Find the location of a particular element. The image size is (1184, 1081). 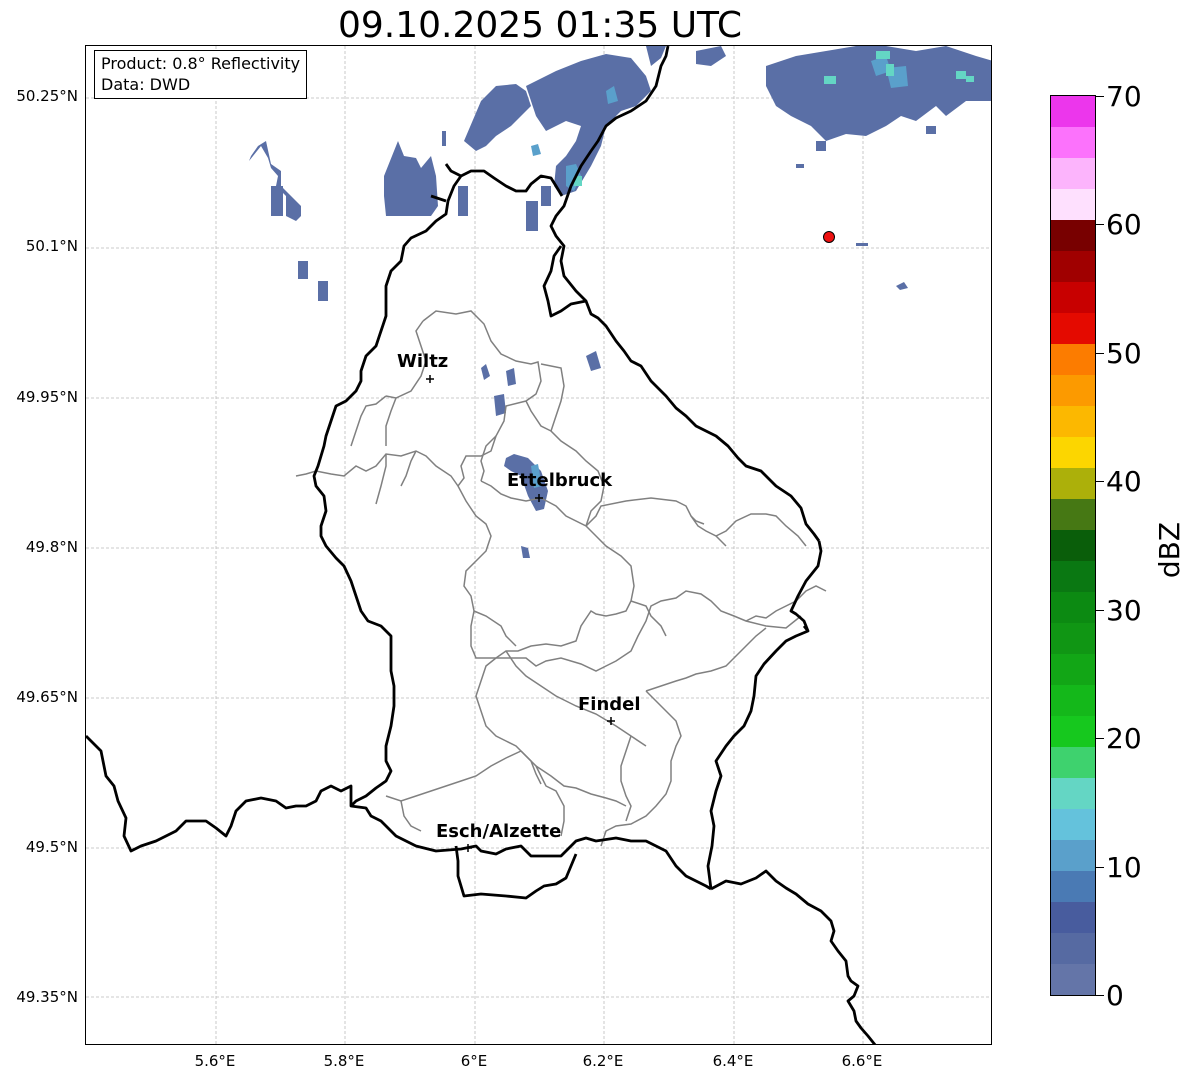

data-source-label: Data: DWD is located at coordinates (146, 84).